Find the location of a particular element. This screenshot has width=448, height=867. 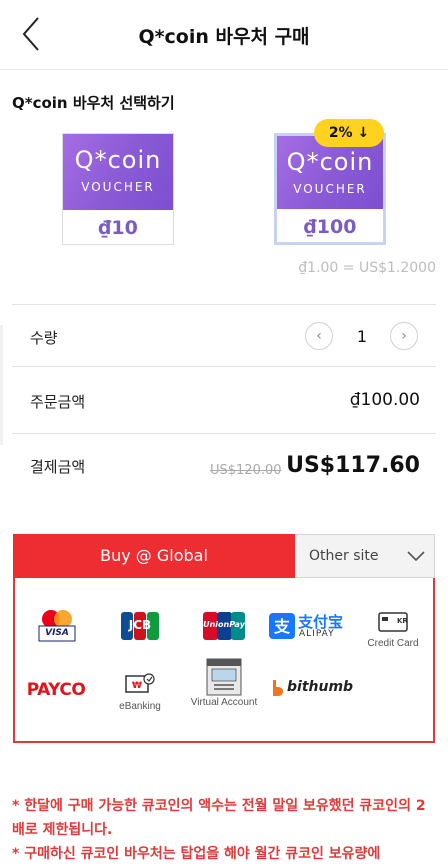

bithumb-label: bithumb is located at coordinates (320, 687).